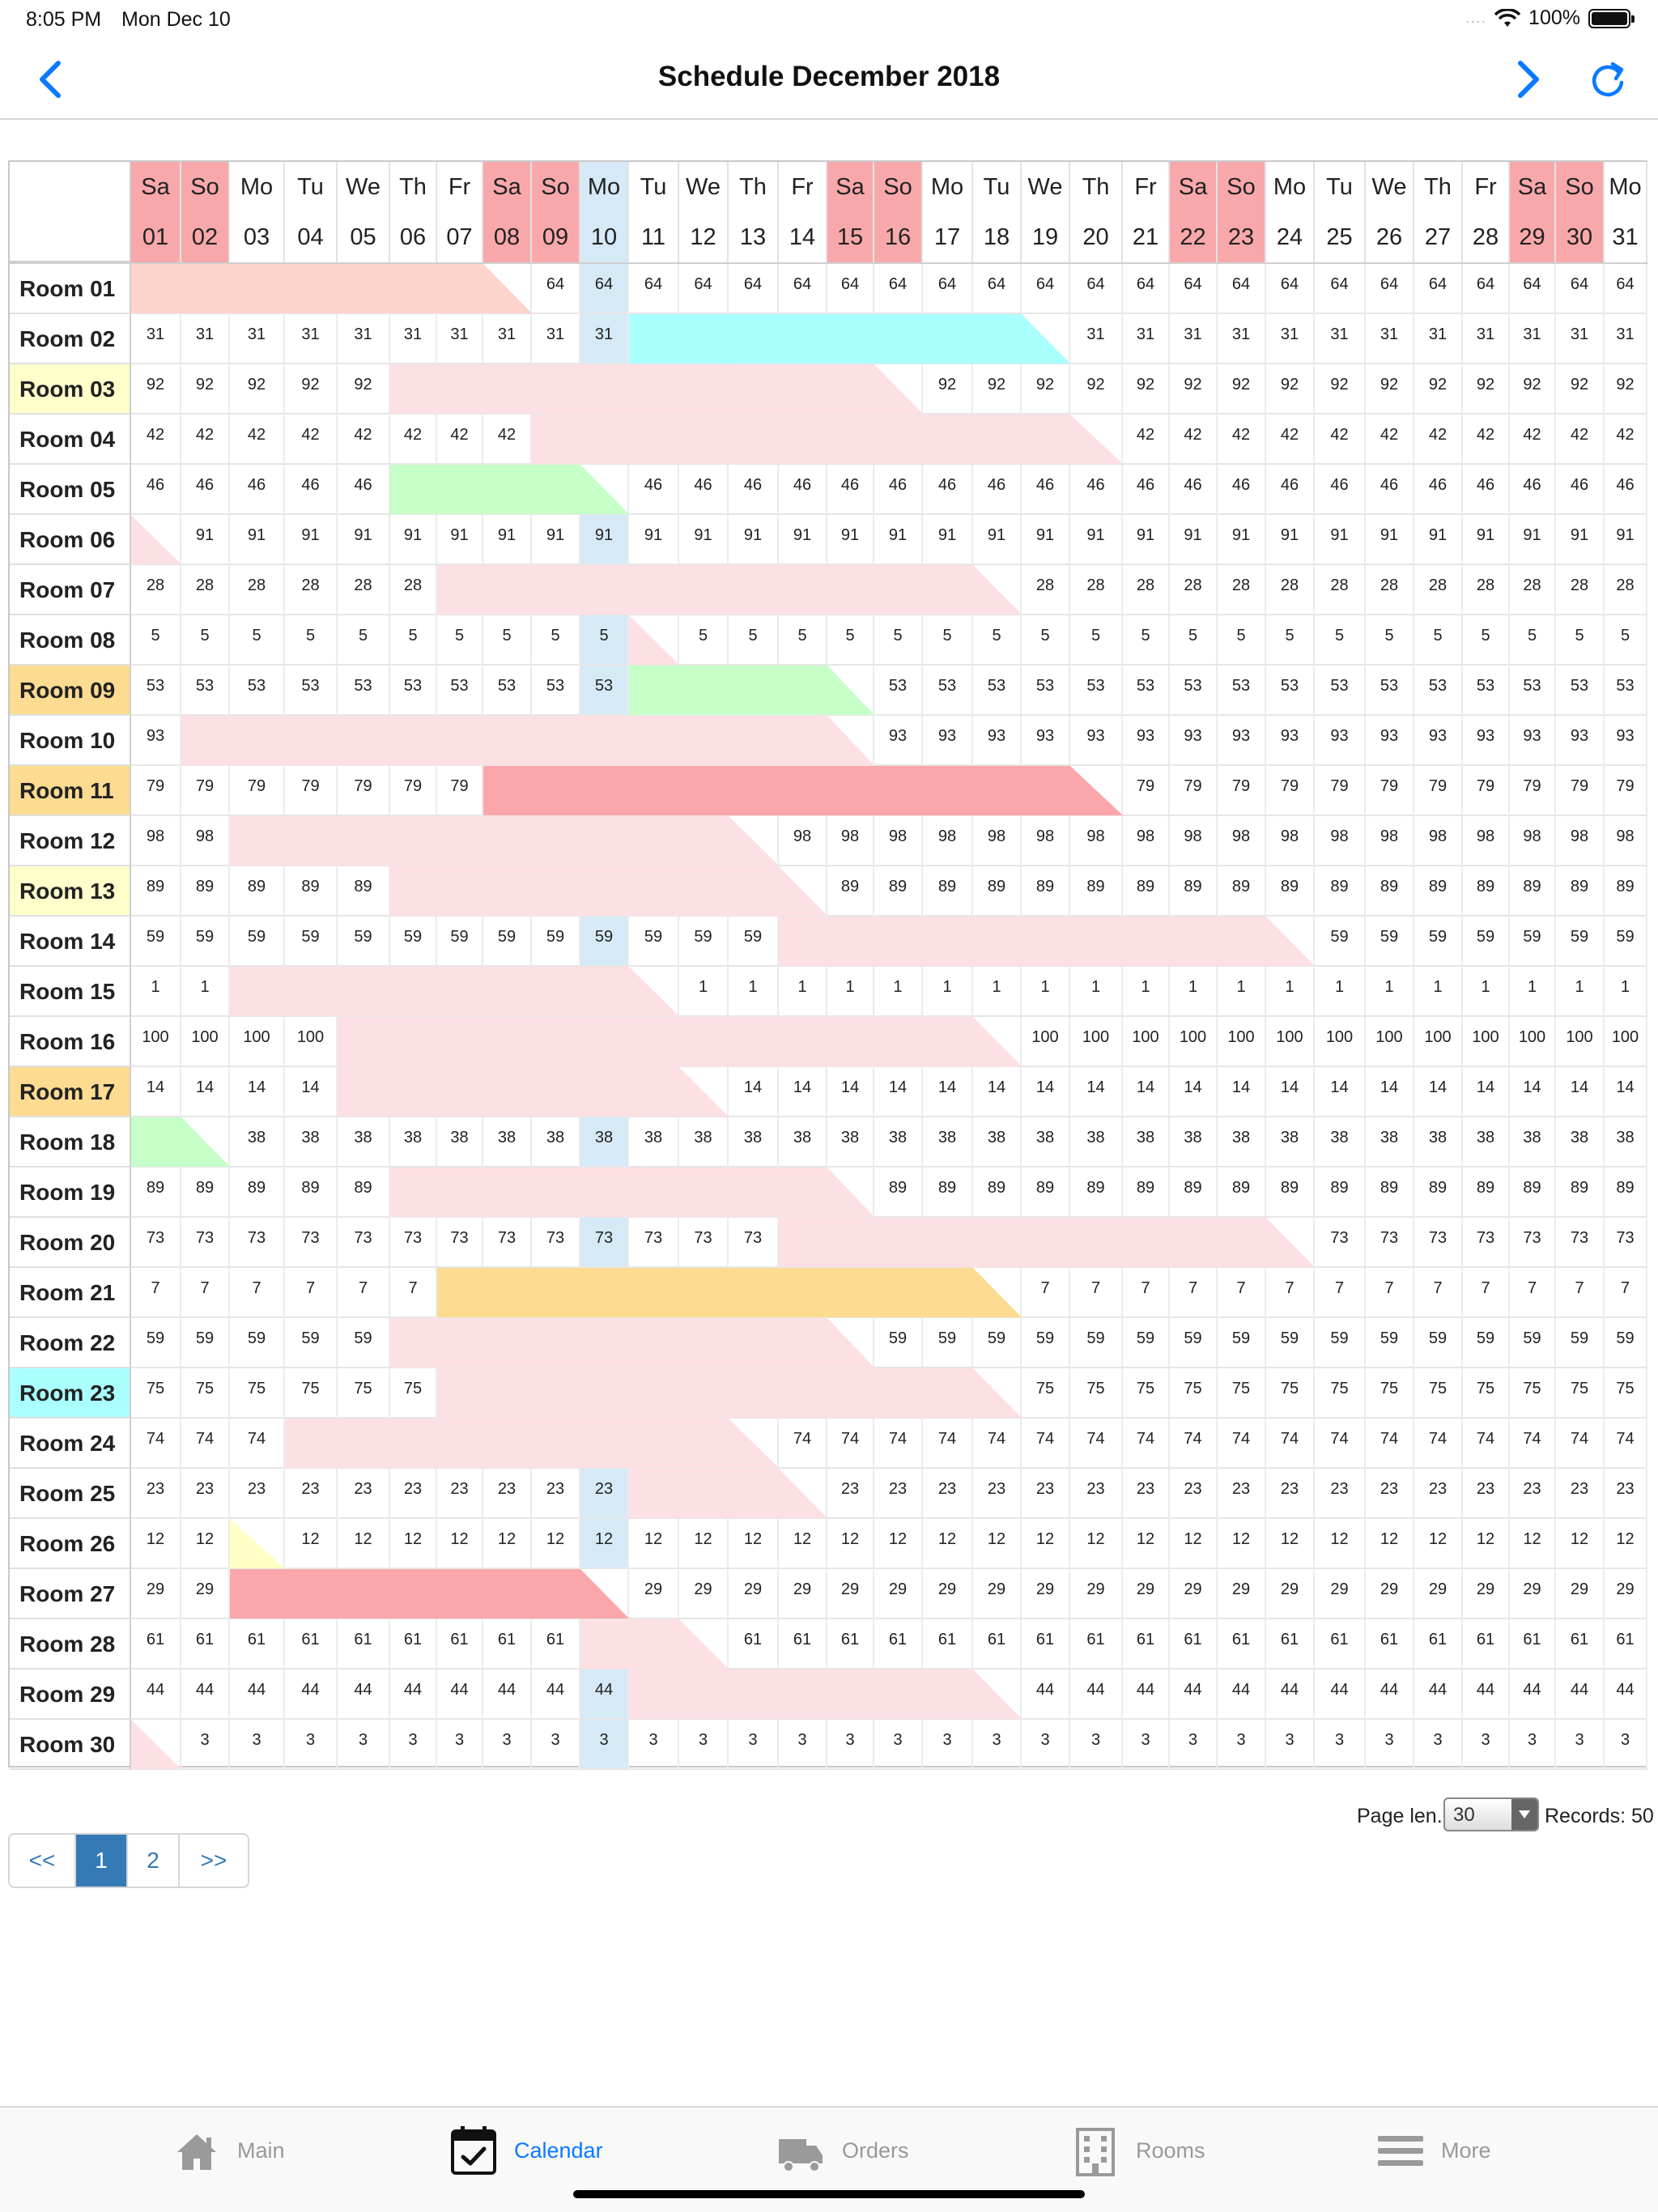 The height and width of the screenshot is (2212, 1658). I want to click on schedule-cell: 100, so click(1242, 1042).